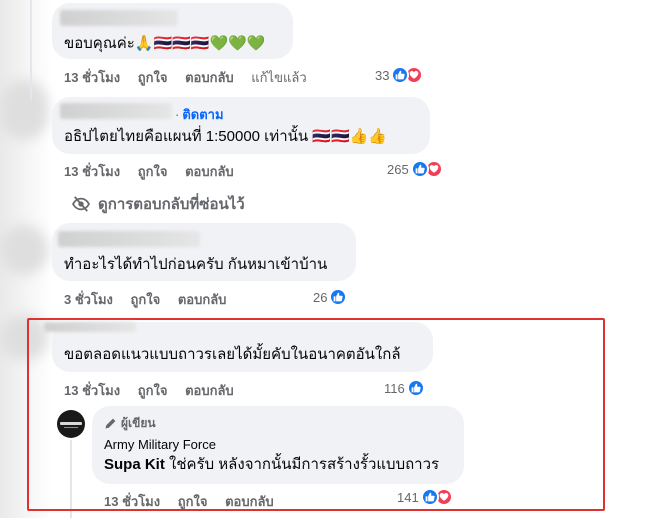 Image resolution: width=657 pixels, height=518 pixels. Describe the element at coordinates (278, 77) in the screenshot. I see `edited-label: แก้ไขแล้ว` at that location.